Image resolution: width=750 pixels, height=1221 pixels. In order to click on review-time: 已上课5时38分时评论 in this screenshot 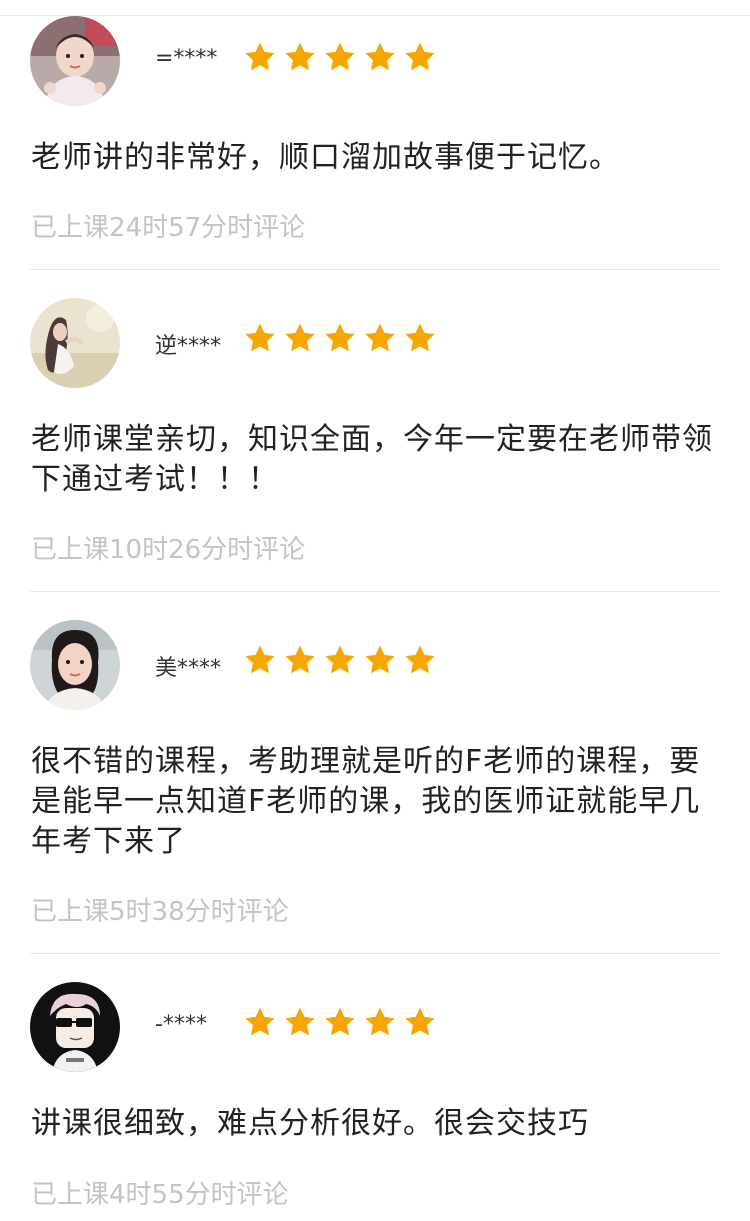, I will do `click(160, 912)`.